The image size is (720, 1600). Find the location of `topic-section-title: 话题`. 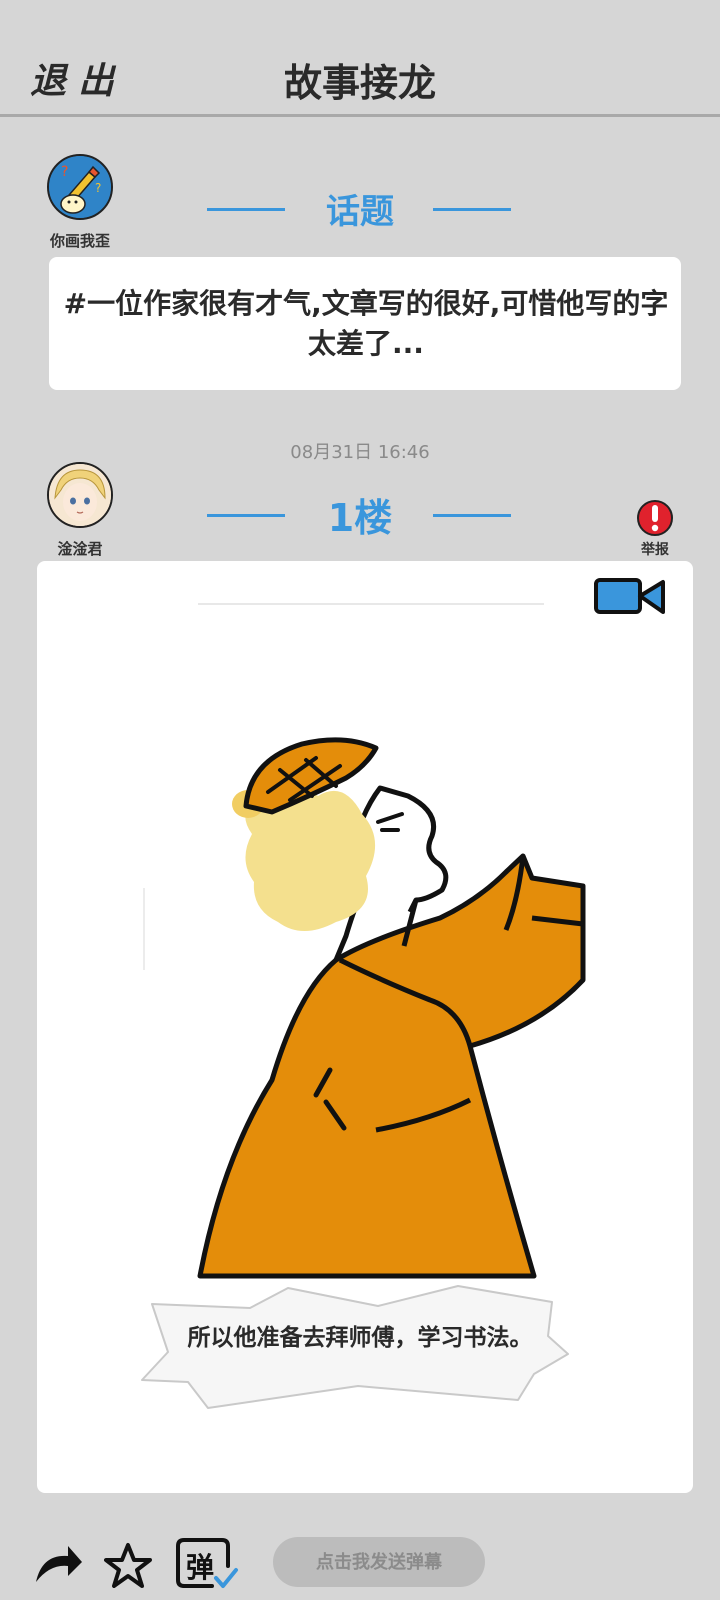

topic-section-title: 话题 is located at coordinates (360, 212).